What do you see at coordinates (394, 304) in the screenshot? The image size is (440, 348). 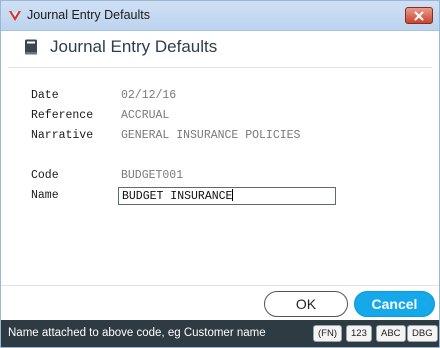 I see `cancel-button: Cancel` at bounding box center [394, 304].